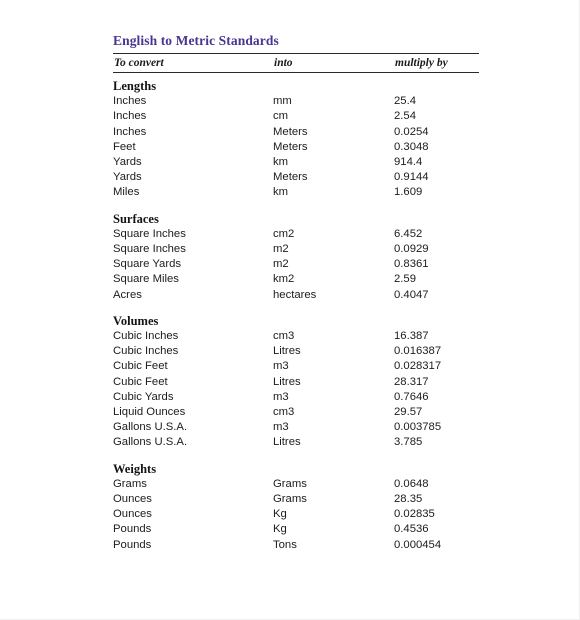 The height and width of the screenshot is (620, 580). Describe the element at coordinates (124, 146) in the screenshot. I see `cell-from-unit: Feet` at that location.